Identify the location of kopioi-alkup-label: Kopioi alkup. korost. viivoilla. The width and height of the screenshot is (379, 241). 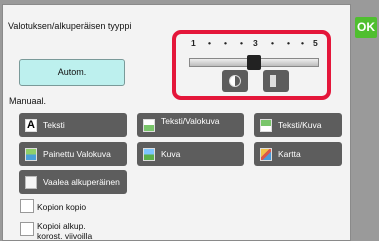
(64, 231).